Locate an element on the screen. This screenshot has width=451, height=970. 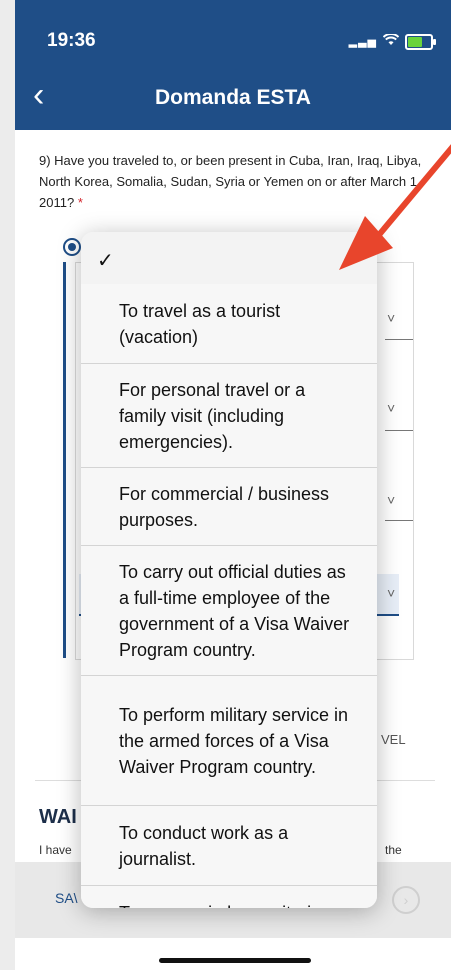
page-title: Domanda ESTA is located at coordinates (233, 97).